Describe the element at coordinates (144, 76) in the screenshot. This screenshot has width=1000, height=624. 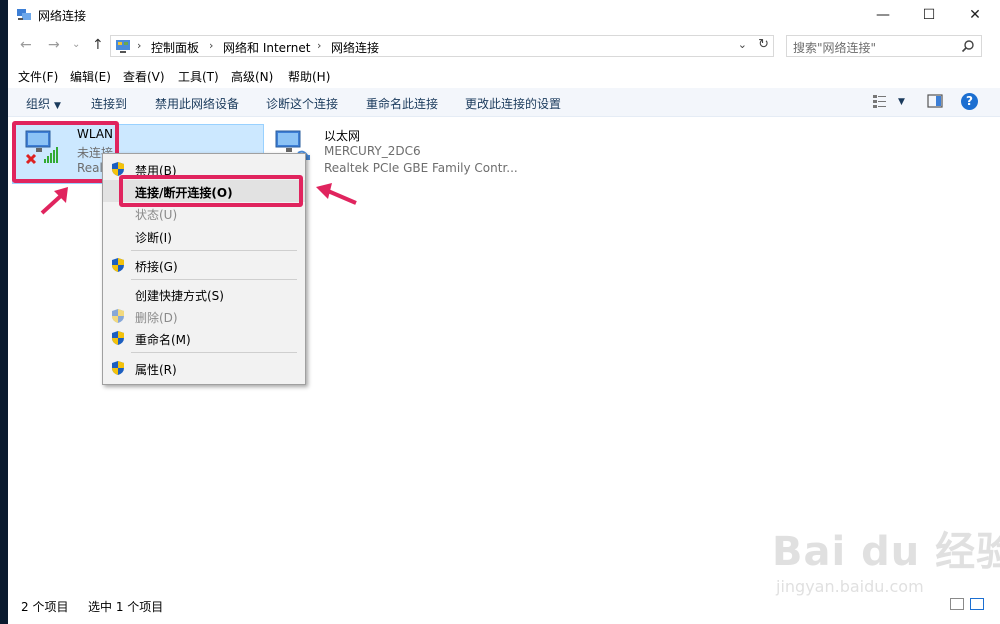
I see `menu-view: 查看(V)` at that location.